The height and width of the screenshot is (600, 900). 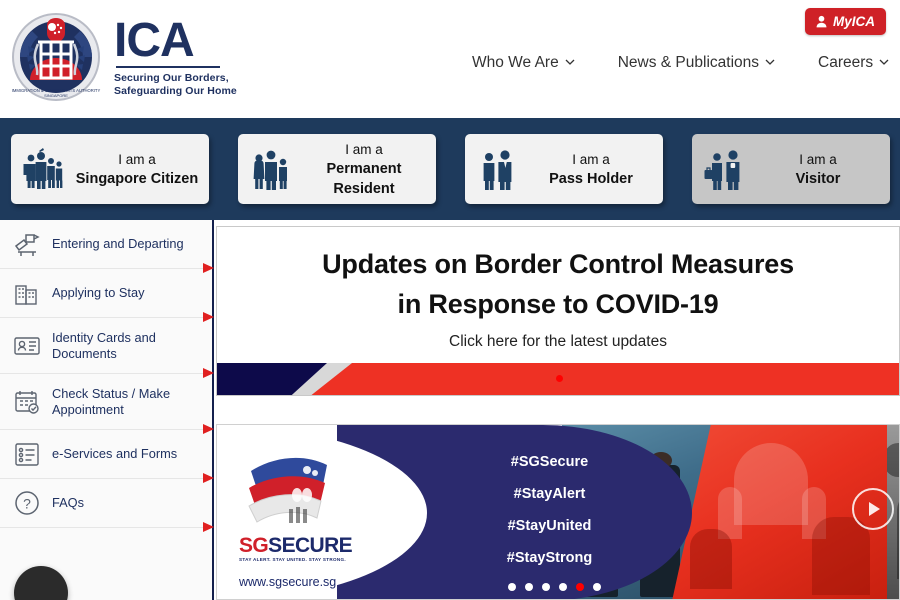 I want to click on sidebar-item-label: Entering and Departing, so click(x=118, y=244).